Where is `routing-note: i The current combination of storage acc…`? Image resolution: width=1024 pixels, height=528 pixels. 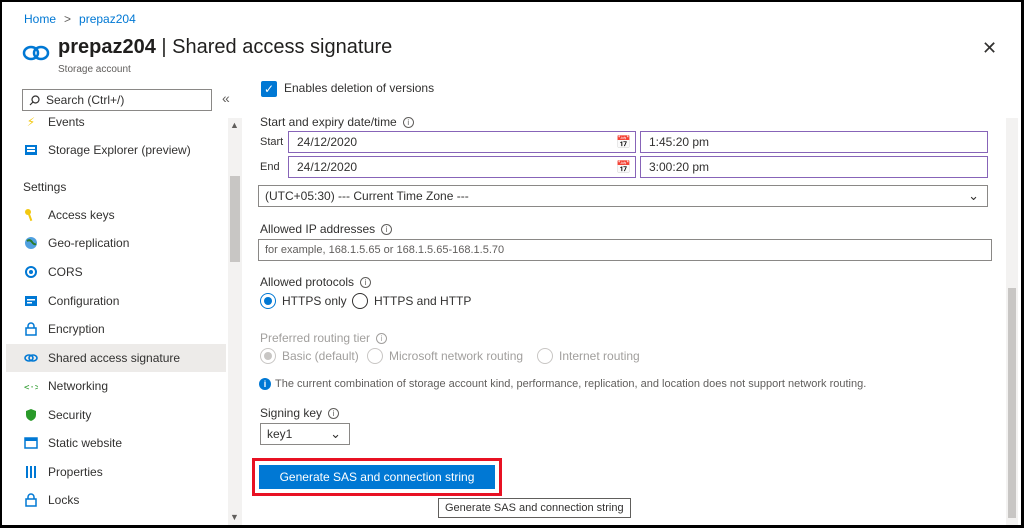 routing-note: i The current combination of storage acc… is located at coordinates (562, 384).